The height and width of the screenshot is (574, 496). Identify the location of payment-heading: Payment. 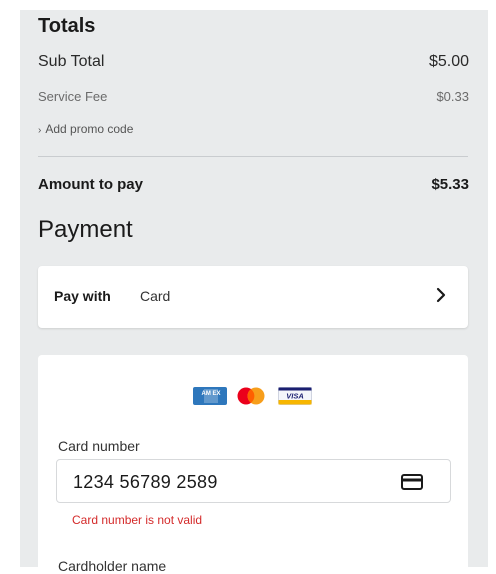
(85, 229).